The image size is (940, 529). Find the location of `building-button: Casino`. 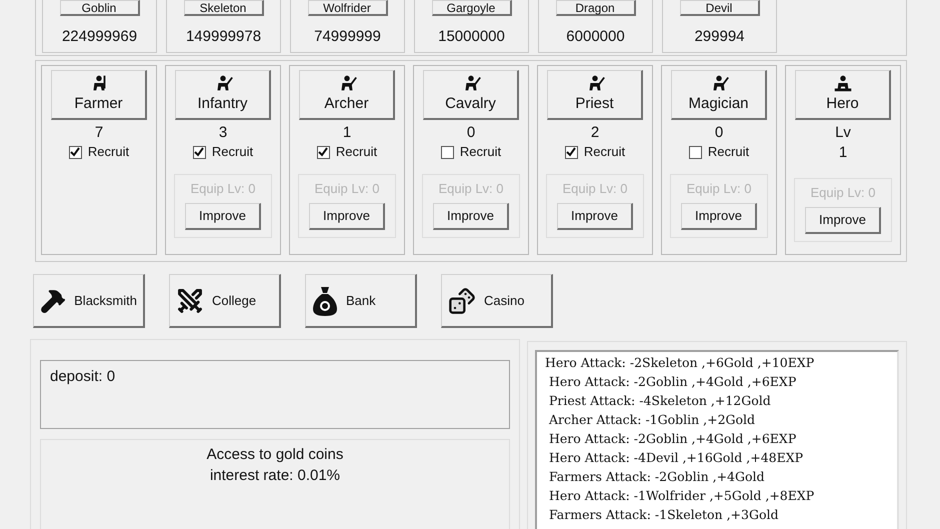

building-button: Casino is located at coordinates (497, 301).